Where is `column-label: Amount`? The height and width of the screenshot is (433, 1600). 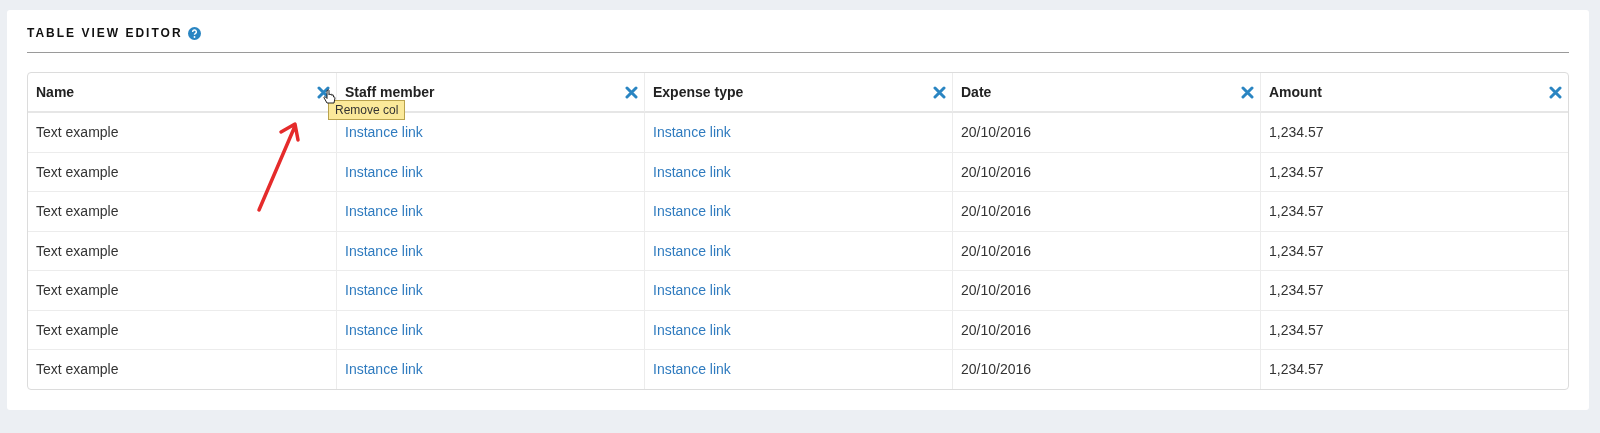 column-label: Amount is located at coordinates (1295, 92).